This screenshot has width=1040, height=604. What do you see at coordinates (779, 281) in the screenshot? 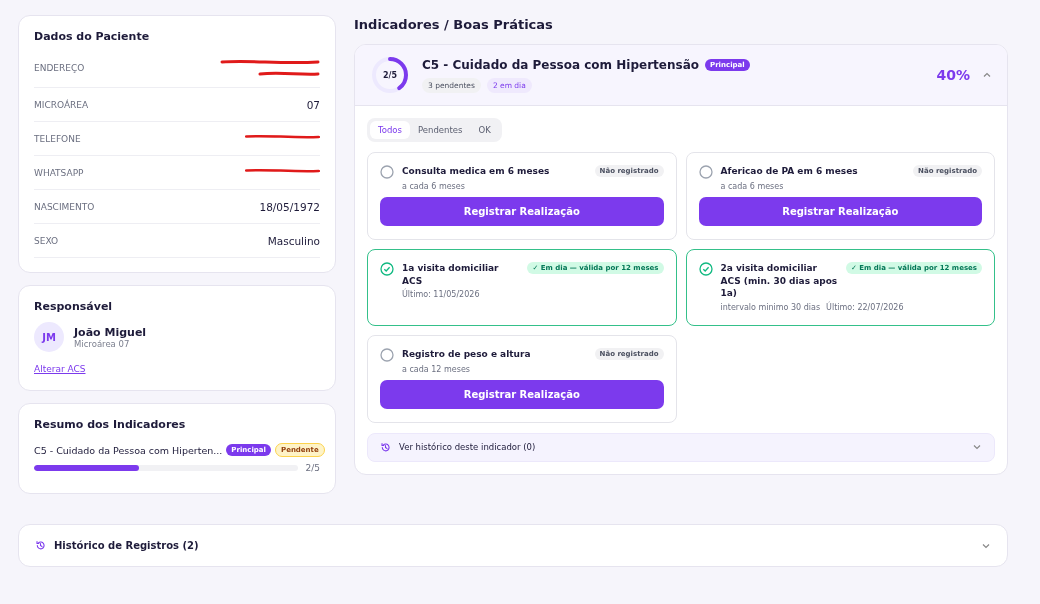
I see `task-title: 2a visita domiciliar ACS (min. 30 dias apos 1a)` at bounding box center [779, 281].